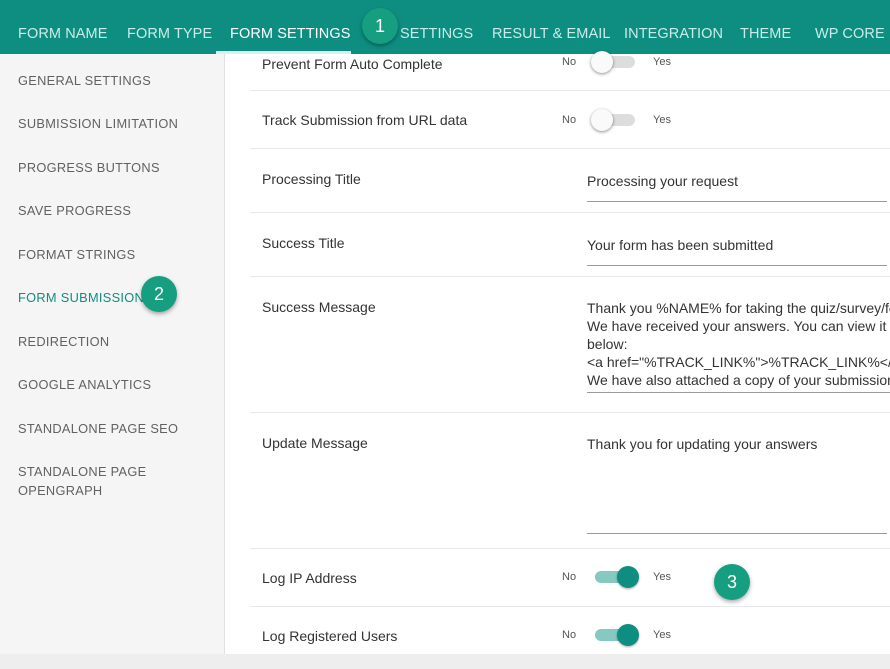  What do you see at coordinates (74, 210) in the screenshot?
I see `sidebar-item-save-progress: SAVE PROGRESS` at bounding box center [74, 210].